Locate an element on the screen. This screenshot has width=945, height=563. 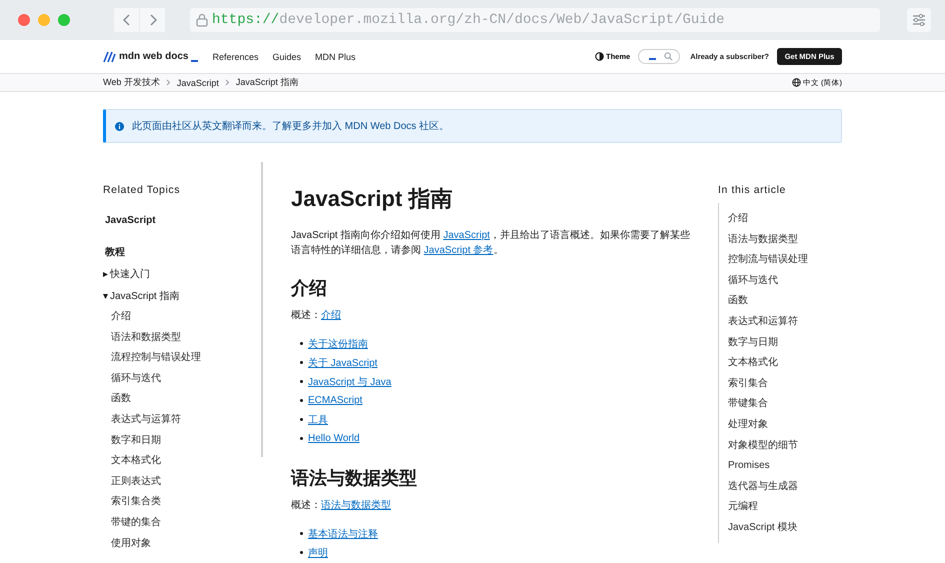
toc-link: 索引集合 is located at coordinates (785, 384).